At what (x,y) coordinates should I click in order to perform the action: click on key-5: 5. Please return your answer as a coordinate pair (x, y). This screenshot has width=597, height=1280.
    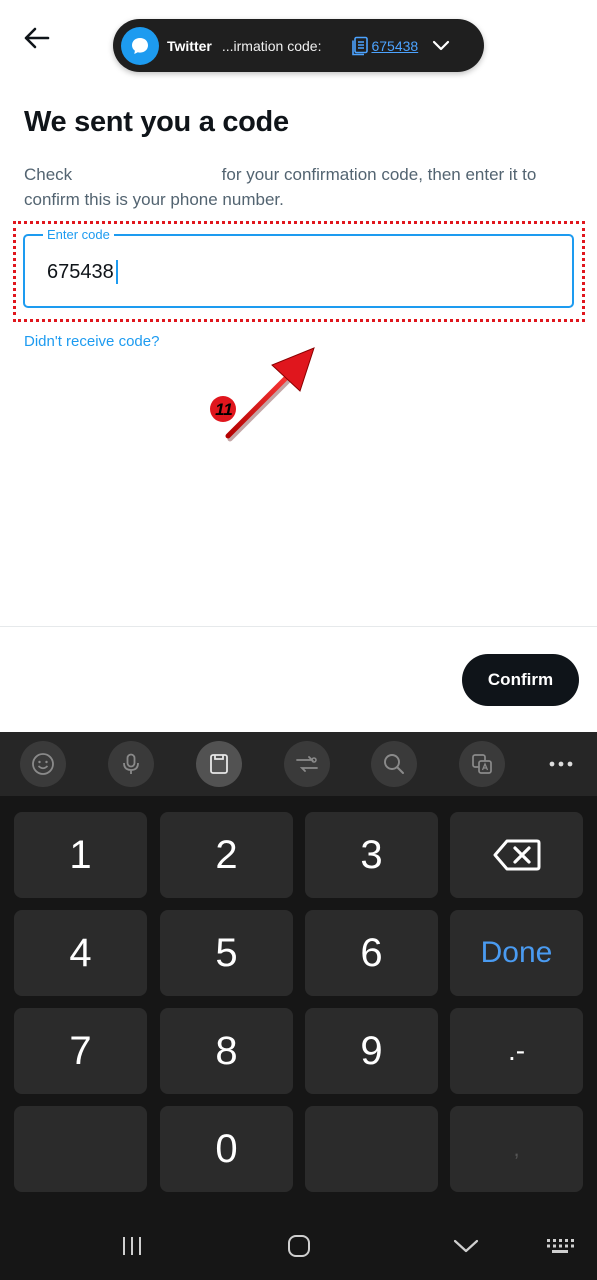
    Looking at the image, I should click on (226, 953).